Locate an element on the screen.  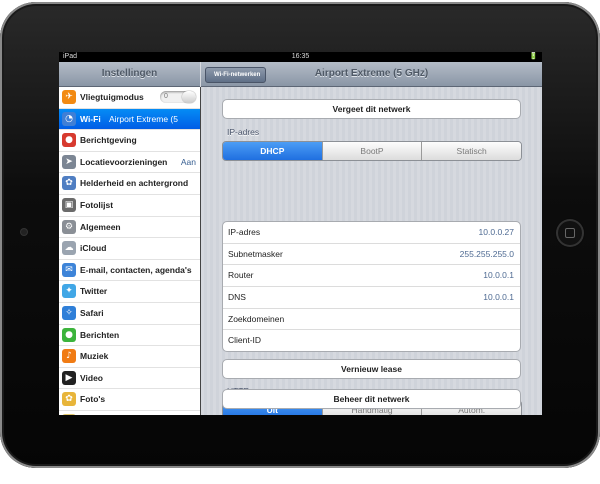
twitter-icon: ✦ is located at coordinates (69, 291).